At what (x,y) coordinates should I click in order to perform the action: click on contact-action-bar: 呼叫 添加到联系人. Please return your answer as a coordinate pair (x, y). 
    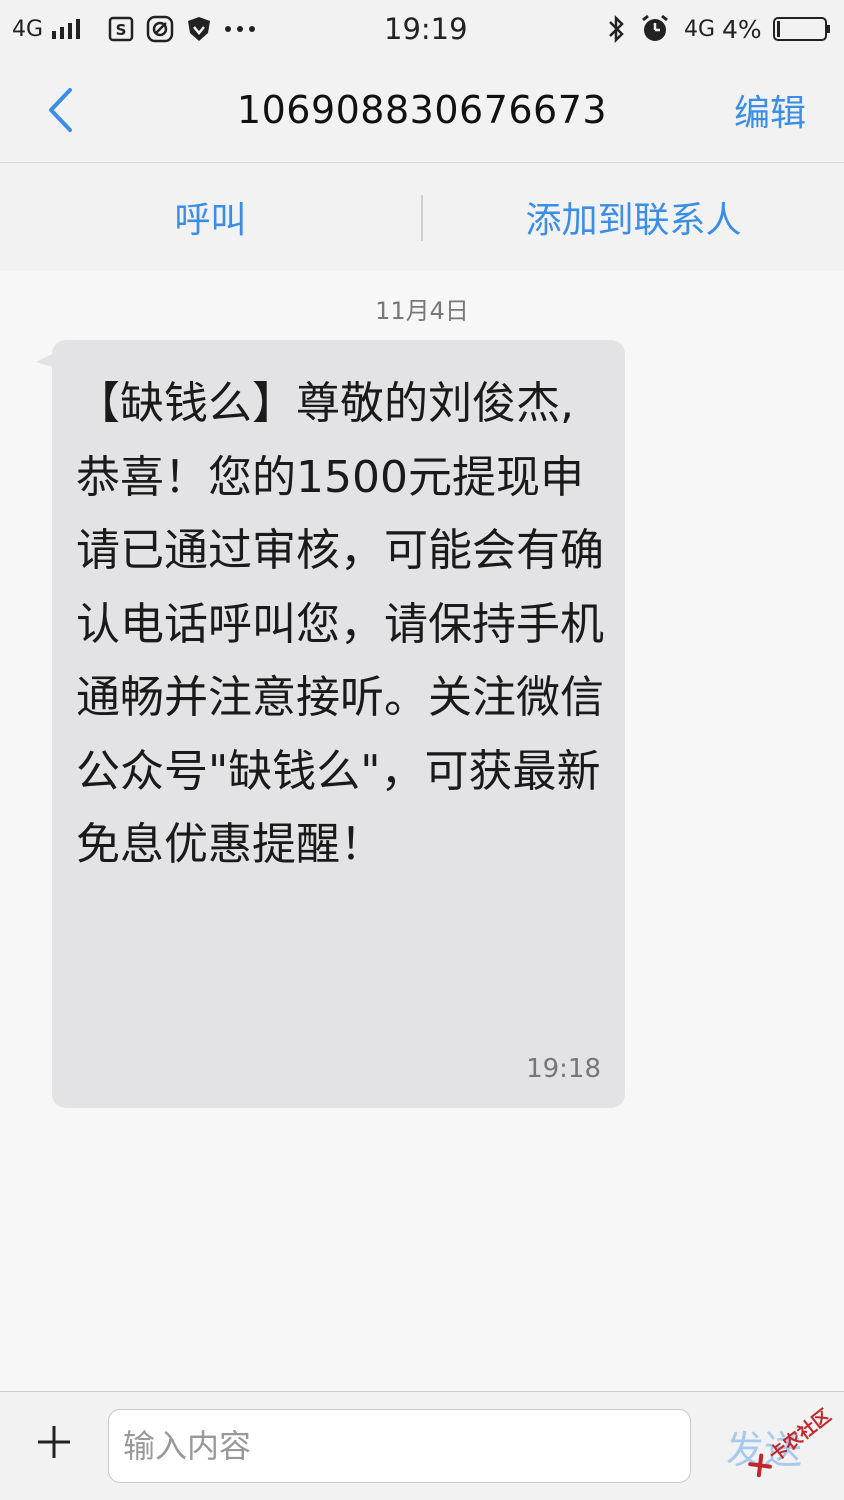
    Looking at the image, I should click on (422, 217).